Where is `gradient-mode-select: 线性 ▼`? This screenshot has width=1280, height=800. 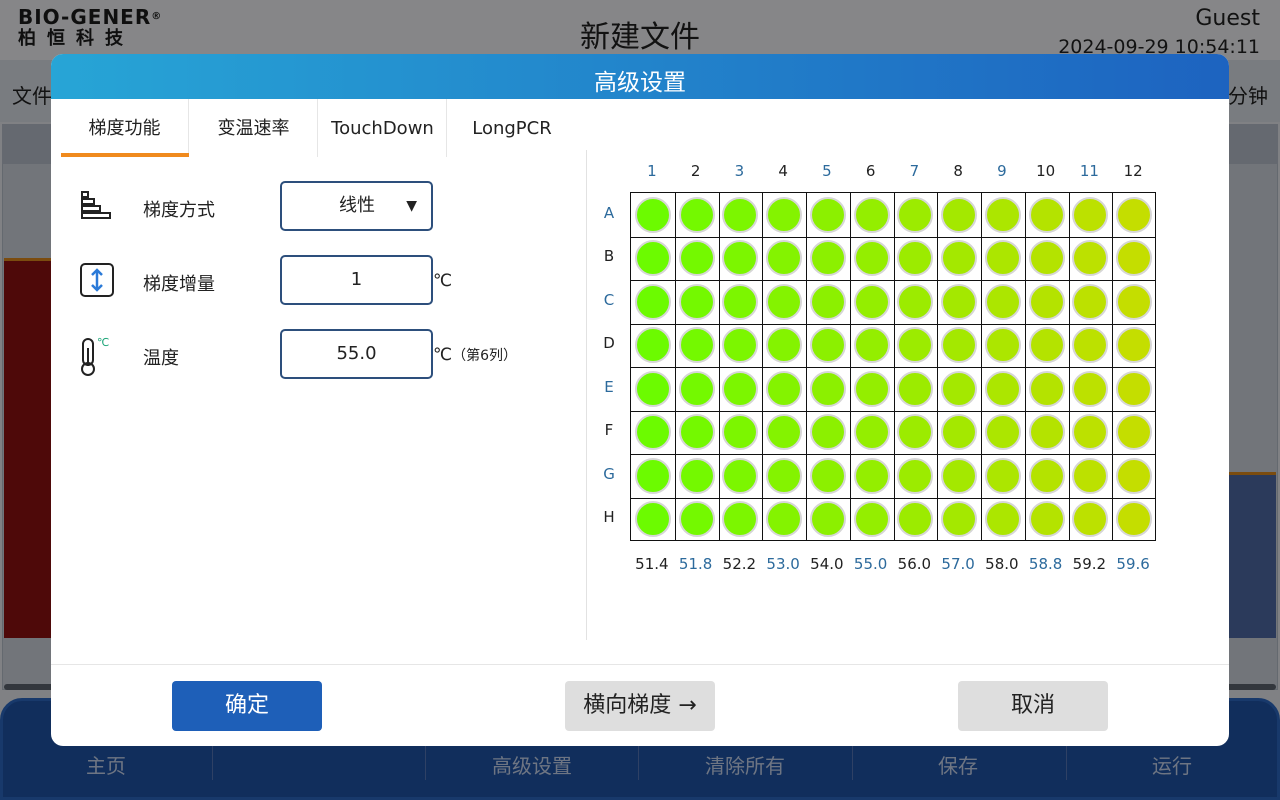
gradient-mode-select: 线性 ▼ is located at coordinates (356, 206).